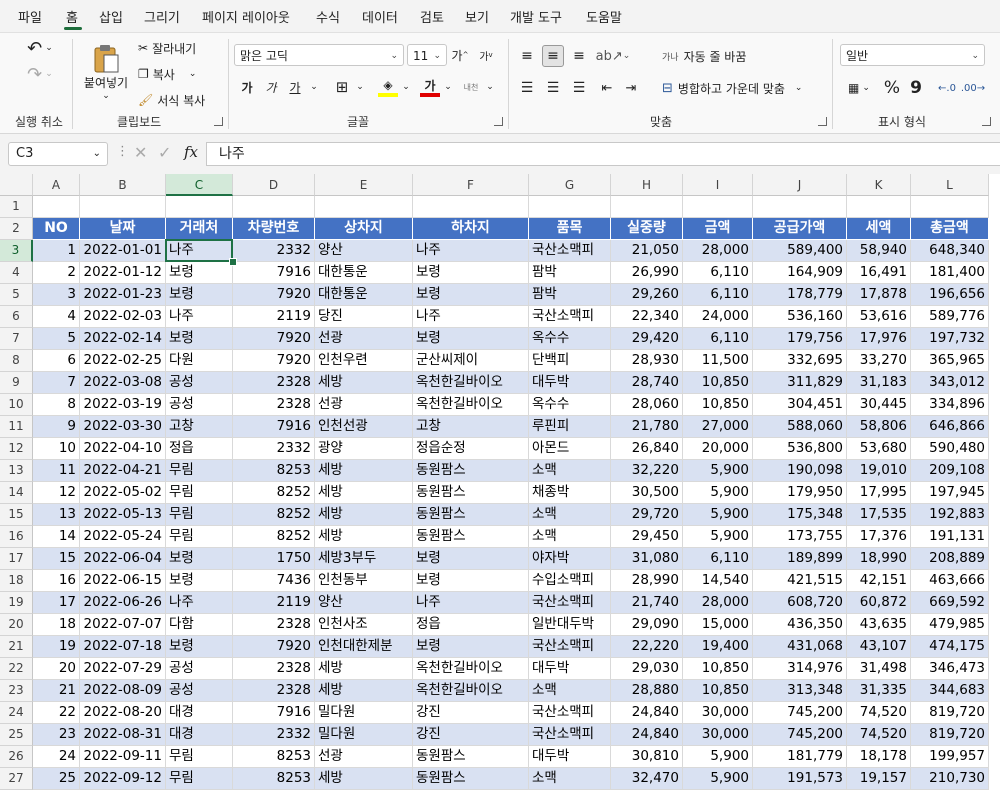 This screenshot has height=796, width=1000. What do you see at coordinates (950, 559) in the screenshot?
I see `table-cell: 208,889` at bounding box center [950, 559].